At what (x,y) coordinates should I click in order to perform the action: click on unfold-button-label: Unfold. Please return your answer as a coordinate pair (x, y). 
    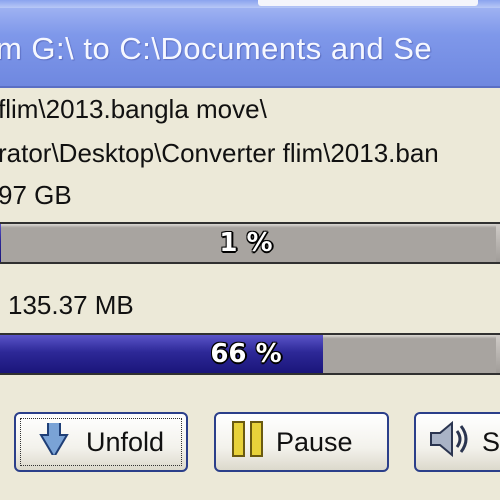
    Looking at the image, I should click on (125, 441).